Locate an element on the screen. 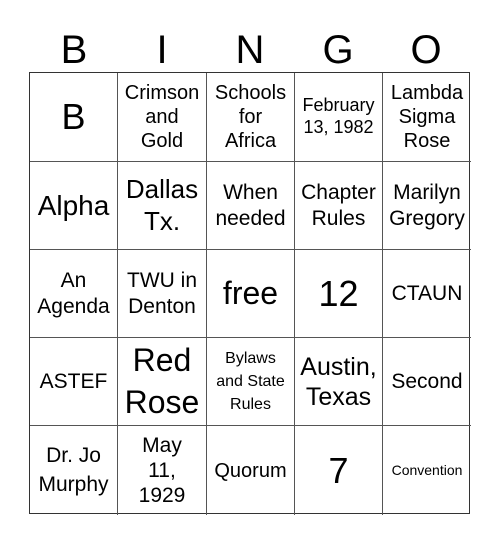 The height and width of the screenshot is (544, 500). header-letter: O is located at coordinates (426, 50).